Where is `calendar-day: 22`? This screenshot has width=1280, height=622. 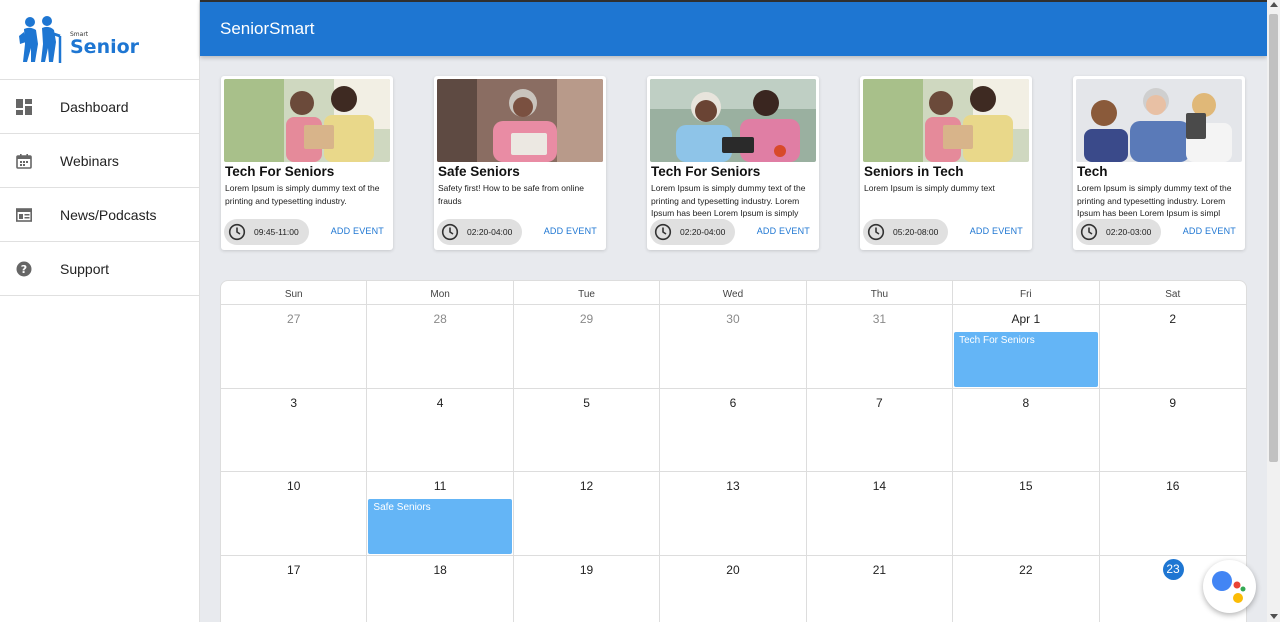
calendar-day: 22 is located at coordinates (1026, 588).